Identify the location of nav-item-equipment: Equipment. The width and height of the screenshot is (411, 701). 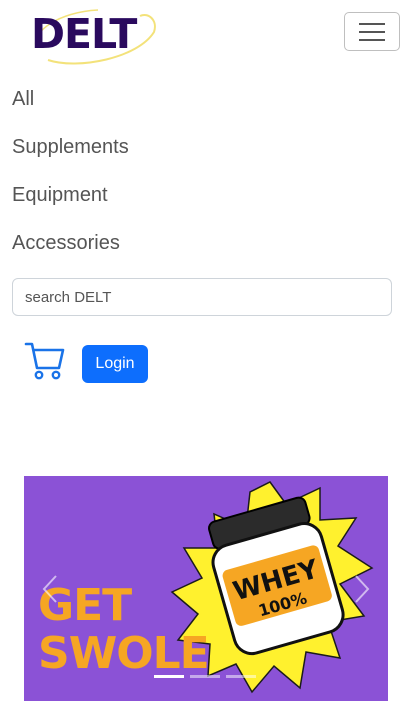
(70, 195).